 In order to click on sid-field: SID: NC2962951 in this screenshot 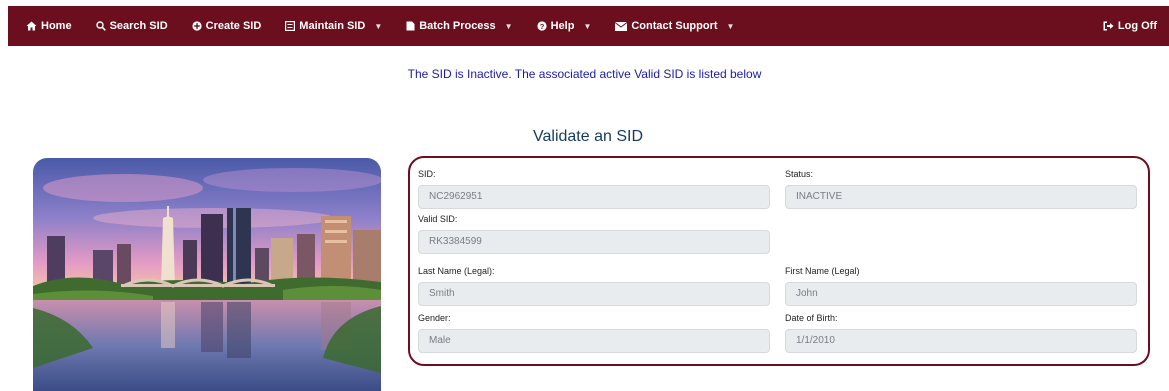, I will do `click(594, 189)`.